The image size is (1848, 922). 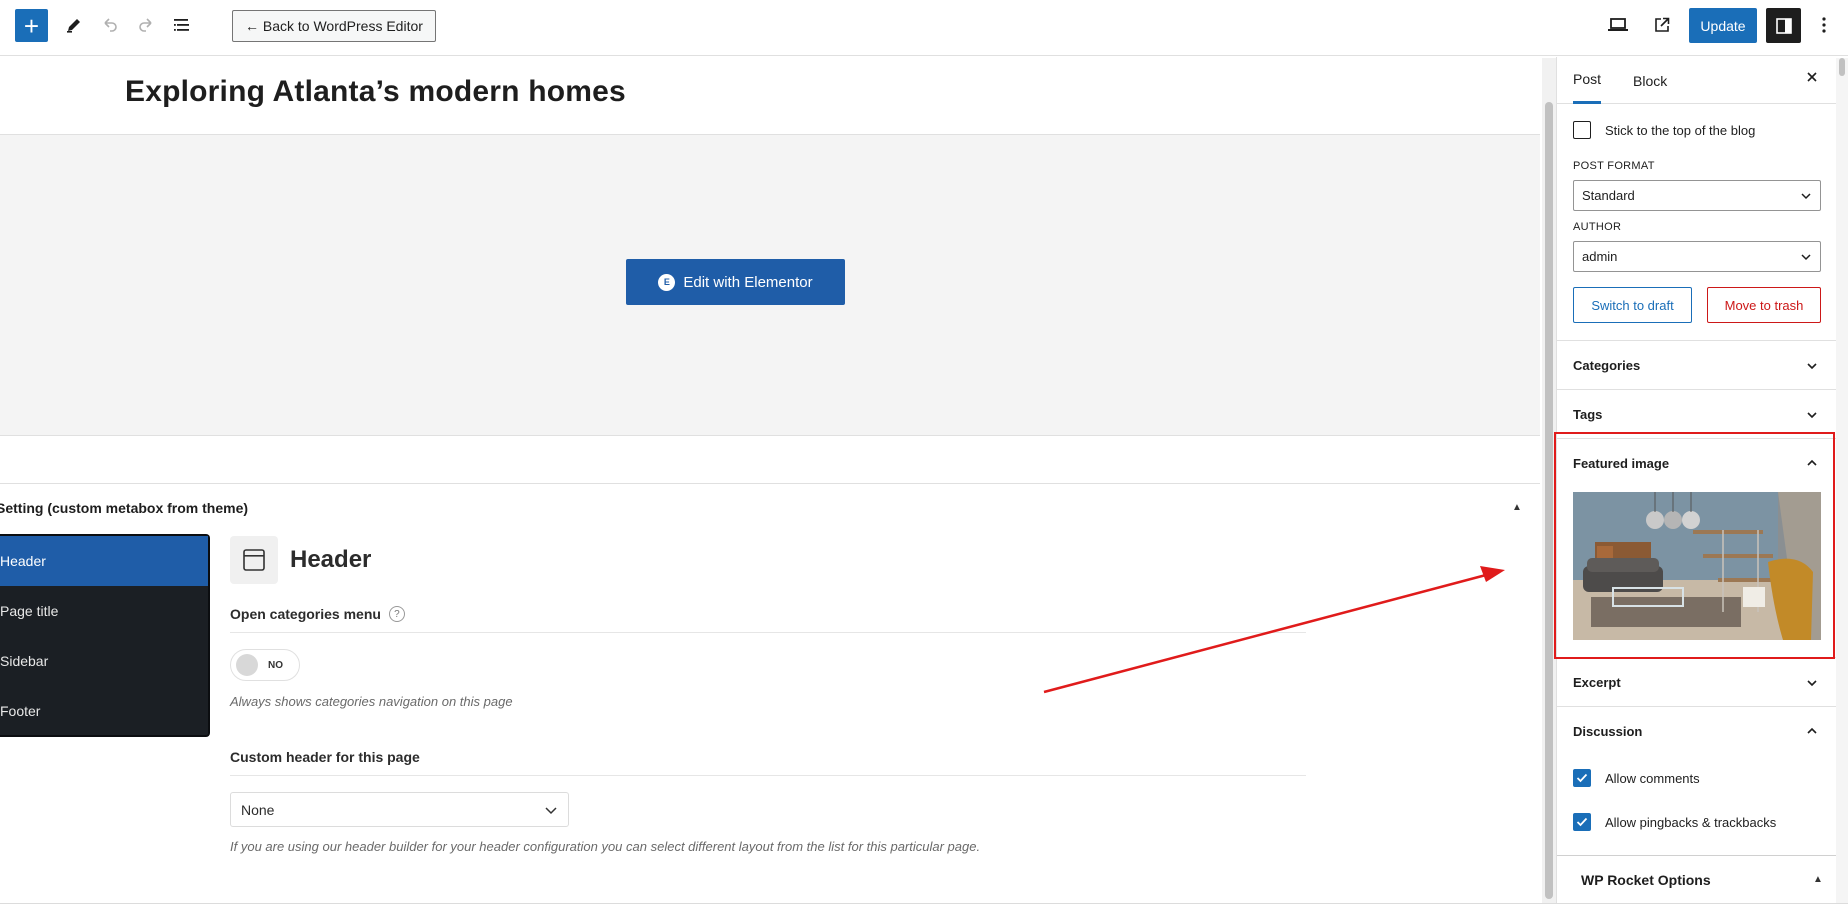 I want to click on tools-button, so click(x=74, y=25).